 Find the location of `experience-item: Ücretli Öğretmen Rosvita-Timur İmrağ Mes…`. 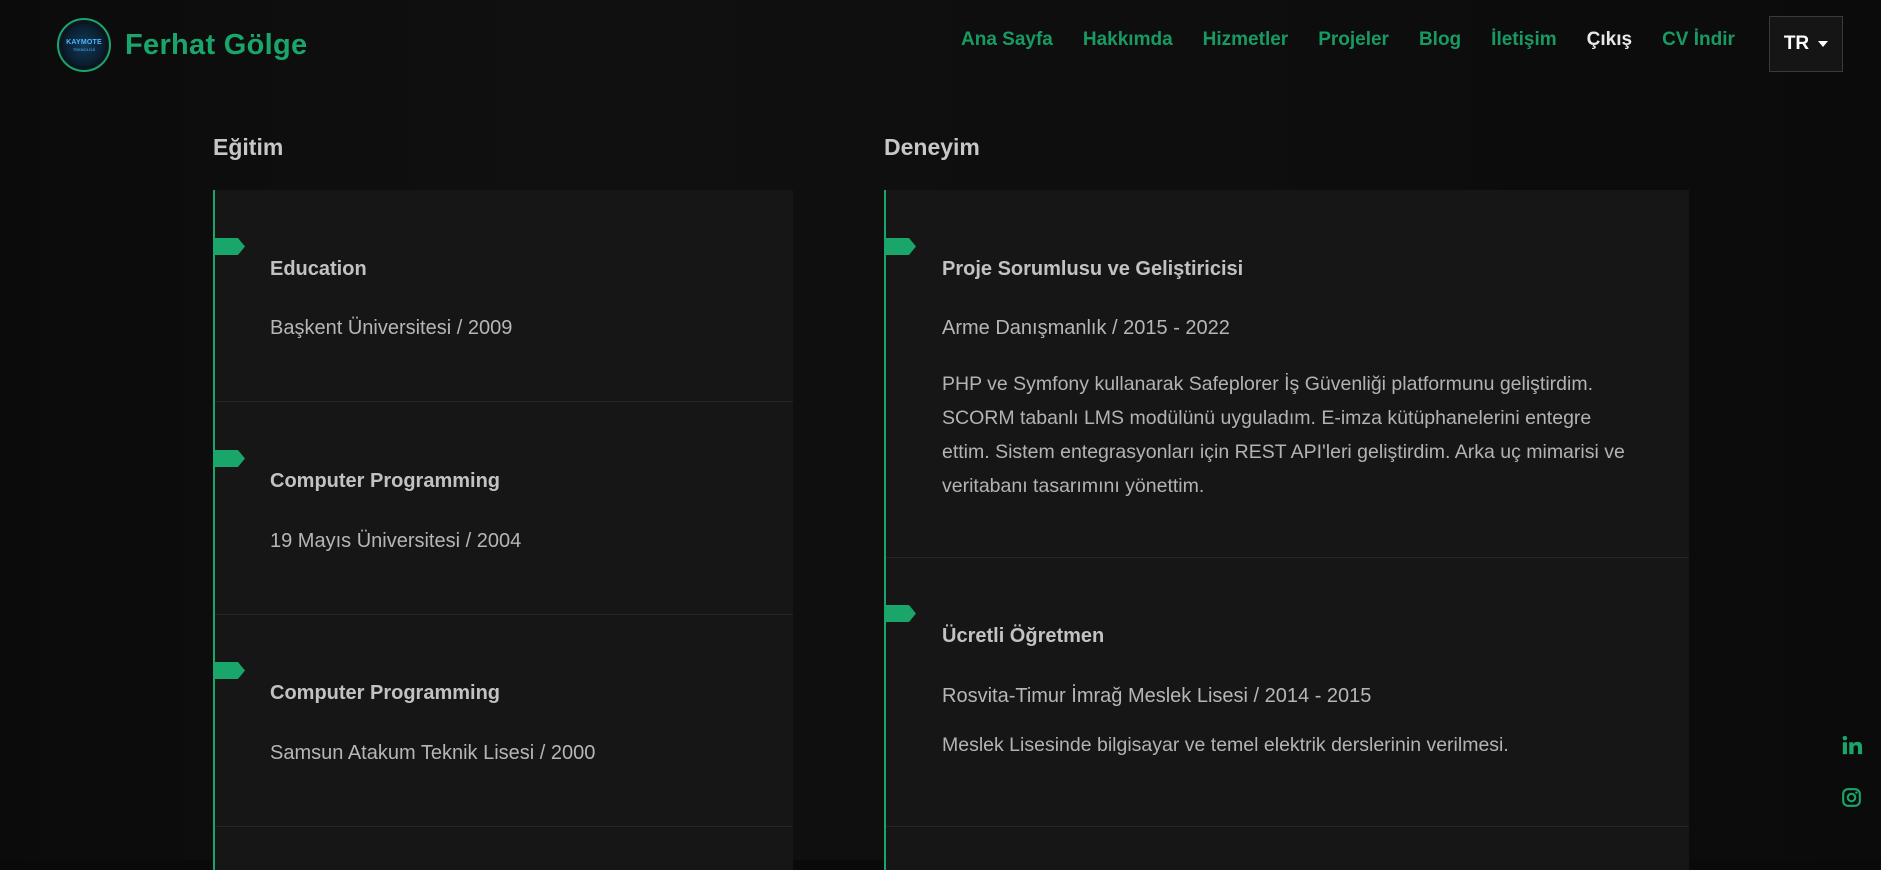

experience-item: Ücretli Öğretmen Rosvita-Timur İmrağ Mes… is located at coordinates (1286, 692).